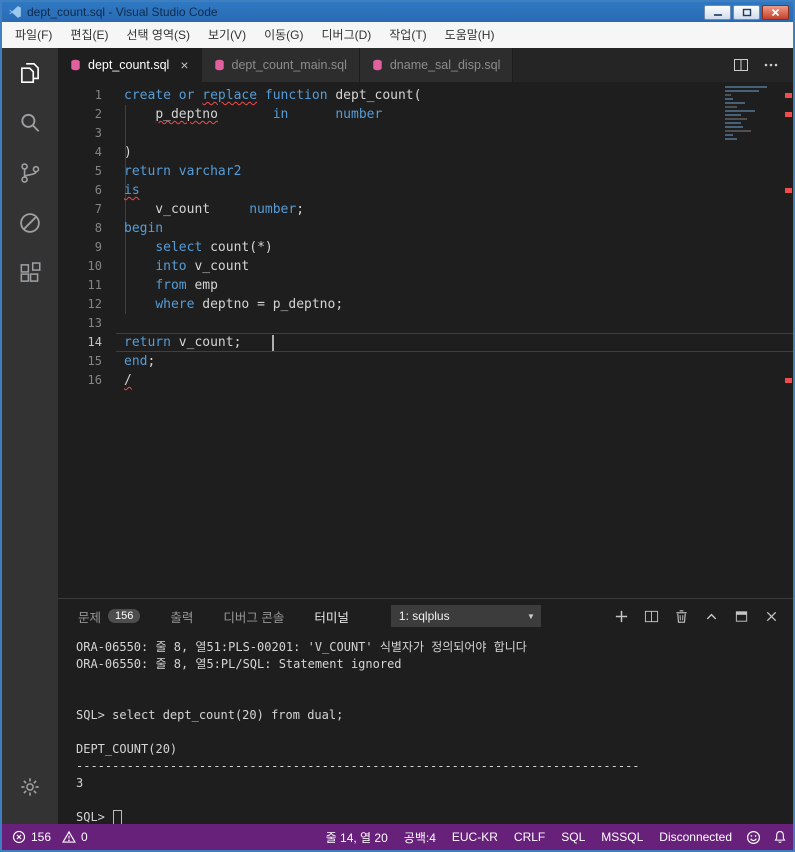  What do you see at coordinates (622, 837) in the screenshot?
I see `status-item-5: MSSQL` at bounding box center [622, 837].